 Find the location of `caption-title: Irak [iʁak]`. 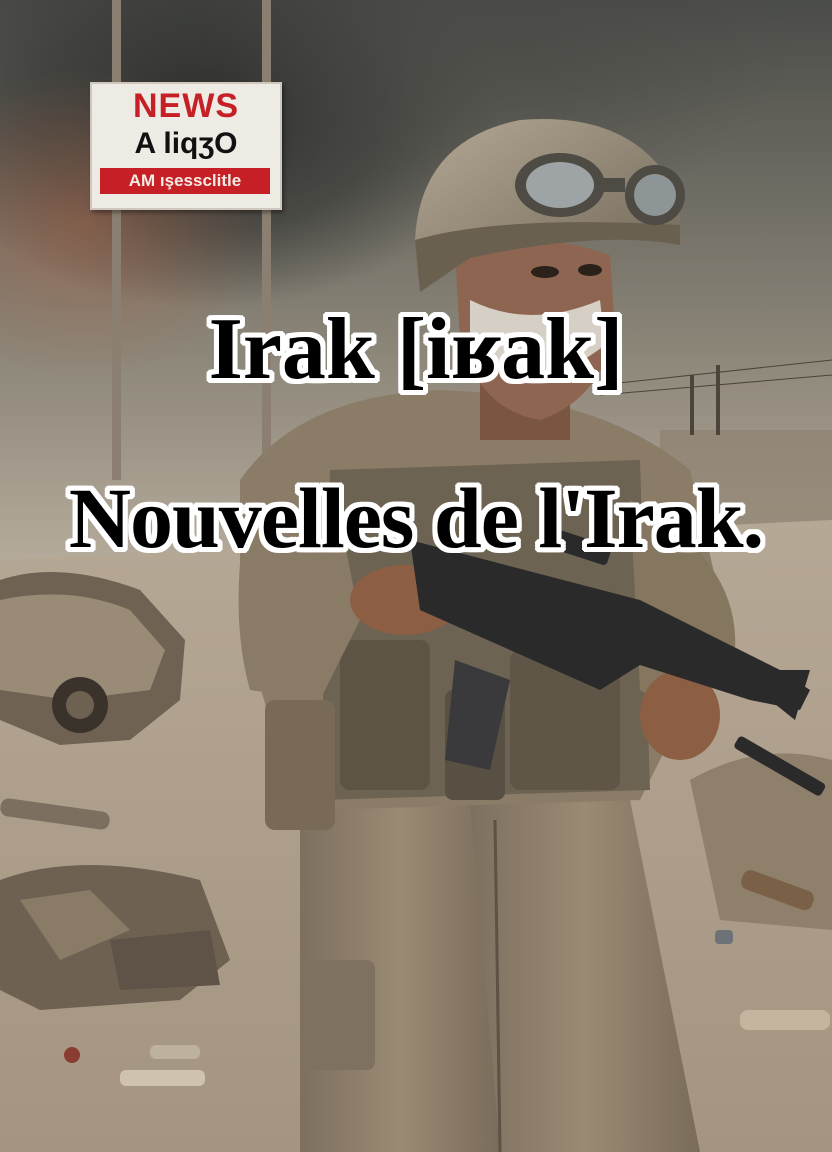

caption-title: Irak [iʁak] is located at coordinates (416, 349).